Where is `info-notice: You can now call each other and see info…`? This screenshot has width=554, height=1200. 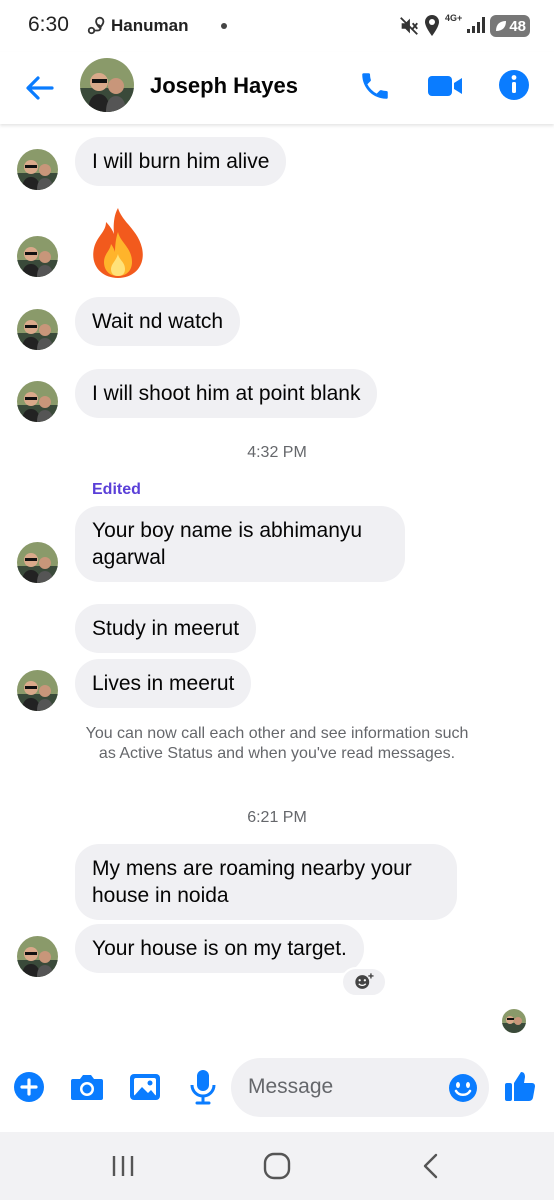
info-notice: You can now call each other and see info… is located at coordinates (277, 743).